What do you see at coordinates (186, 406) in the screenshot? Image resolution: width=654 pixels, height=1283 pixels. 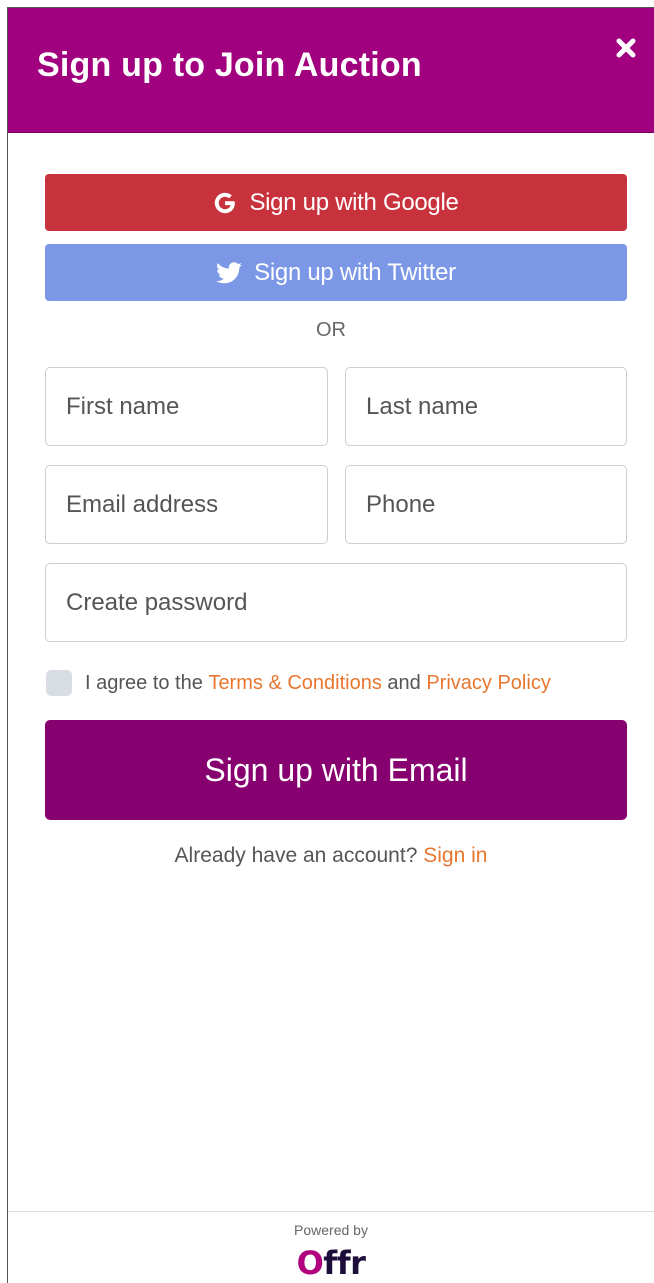 I see `first-name-input` at bounding box center [186, 406].